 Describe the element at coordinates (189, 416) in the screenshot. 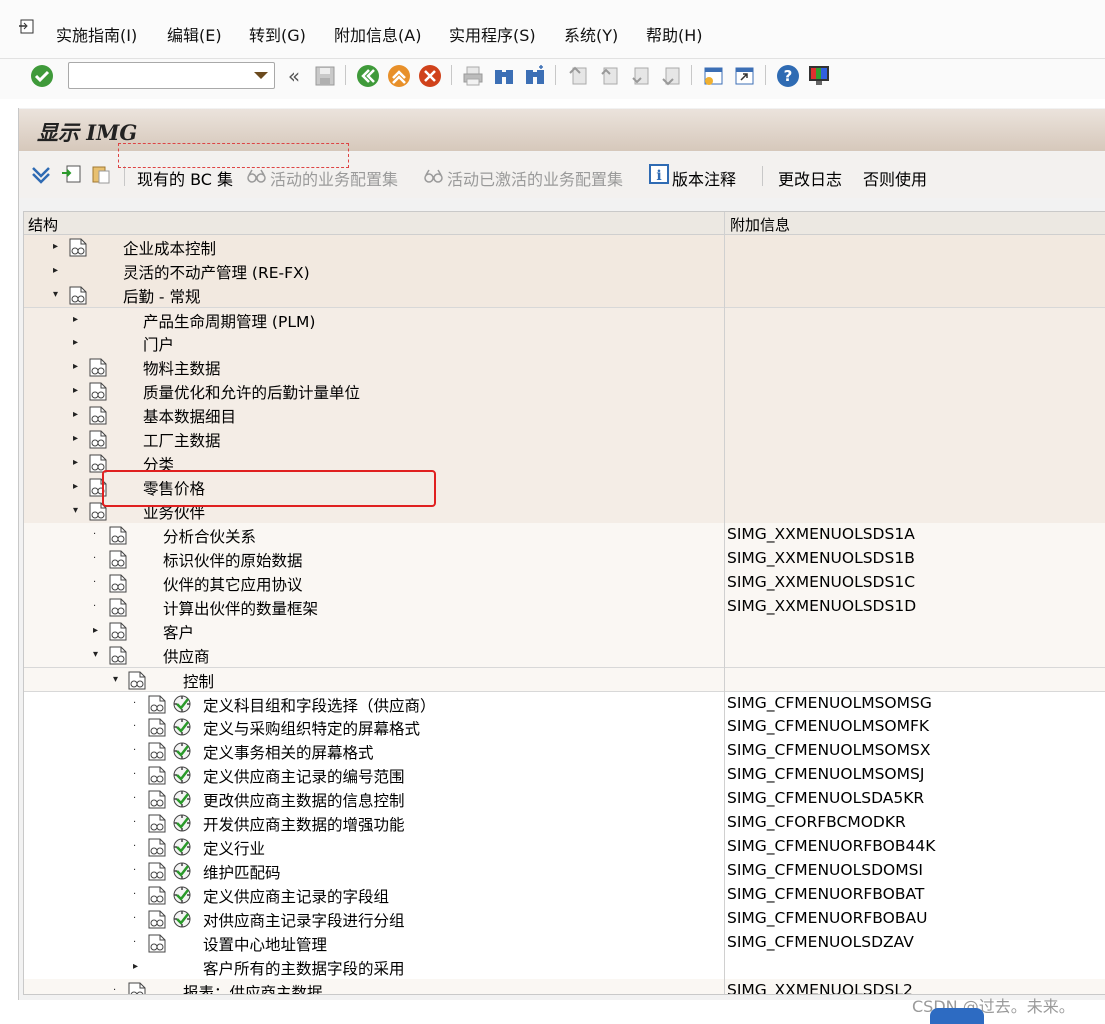

I see `tree-node-label: 基本数据细目` at that location.